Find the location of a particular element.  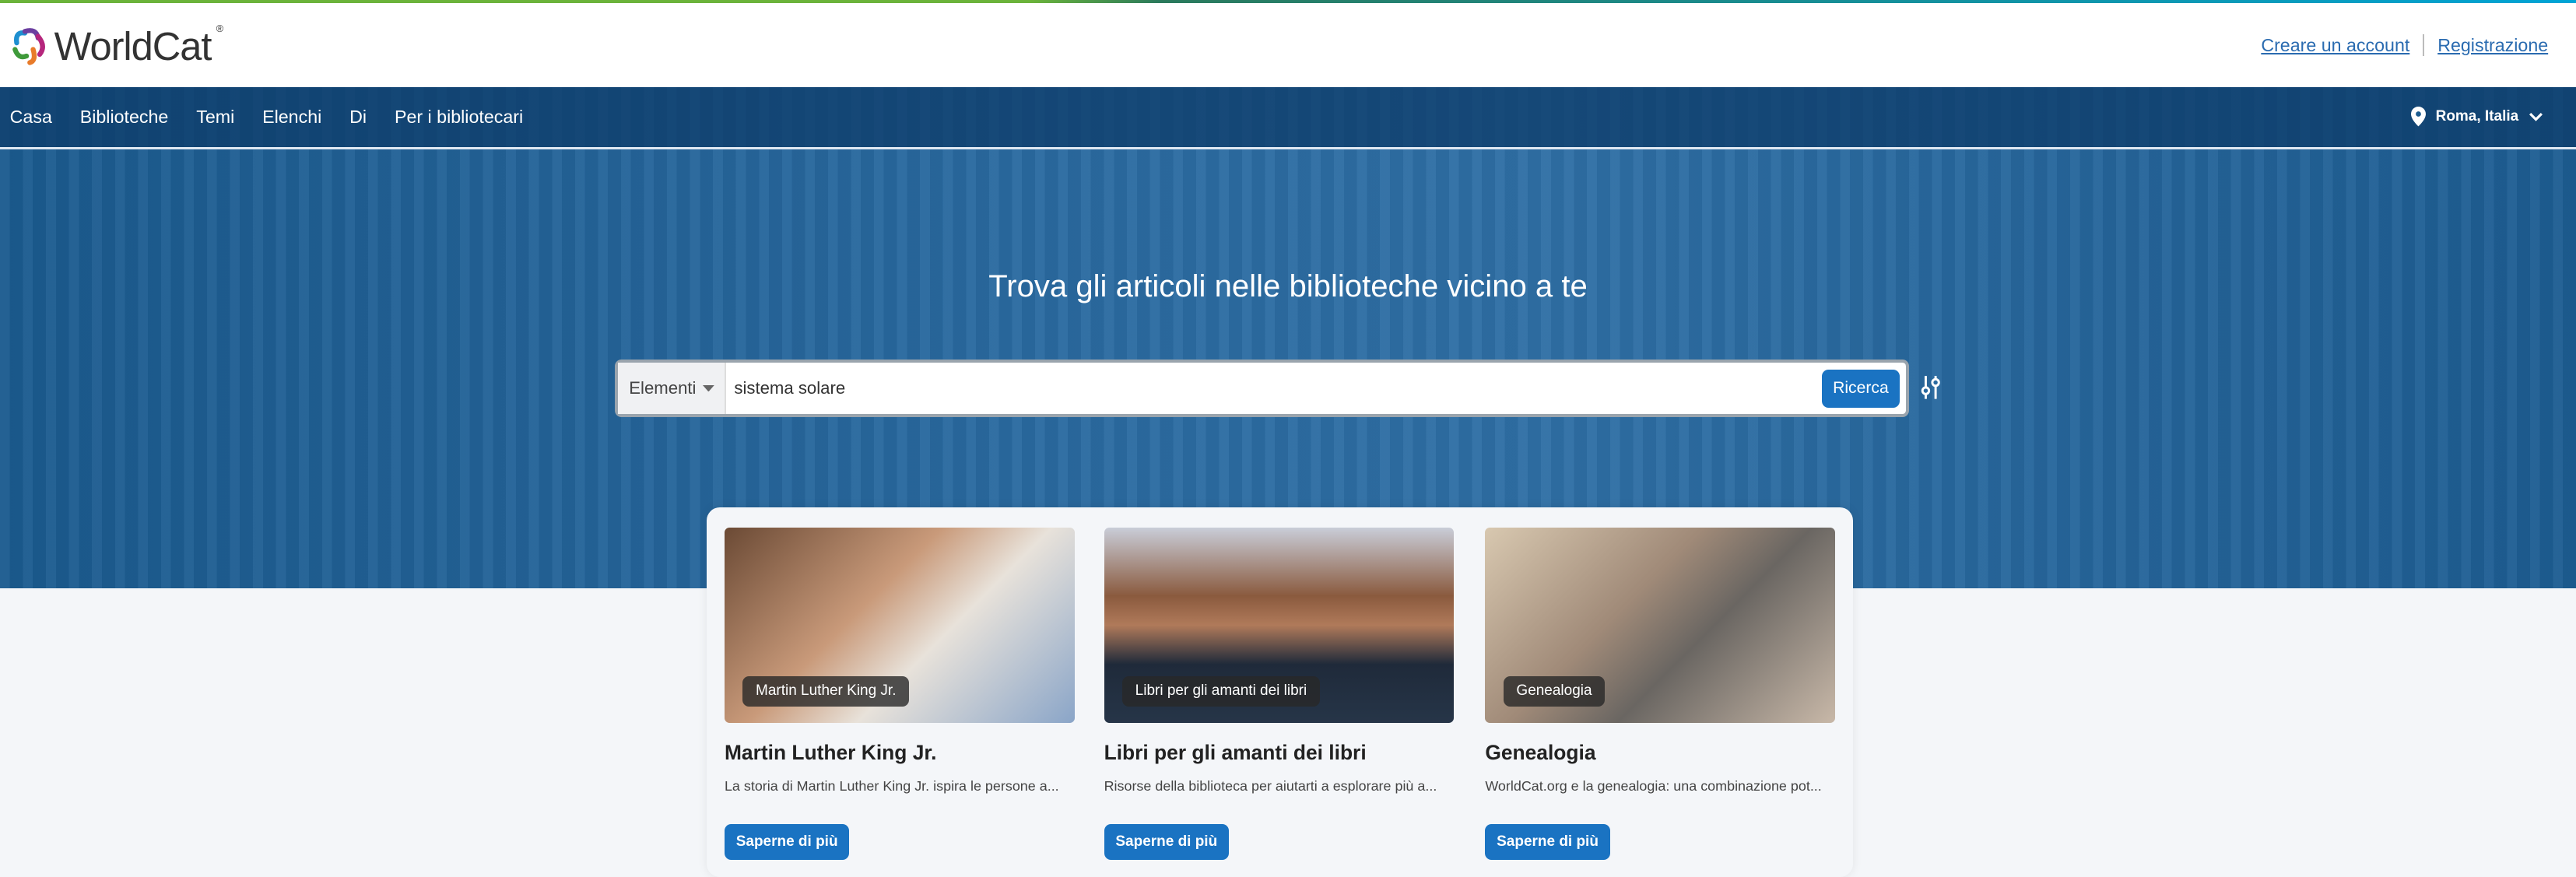

nav-temi: Temi is located at coordinates (215, 117).